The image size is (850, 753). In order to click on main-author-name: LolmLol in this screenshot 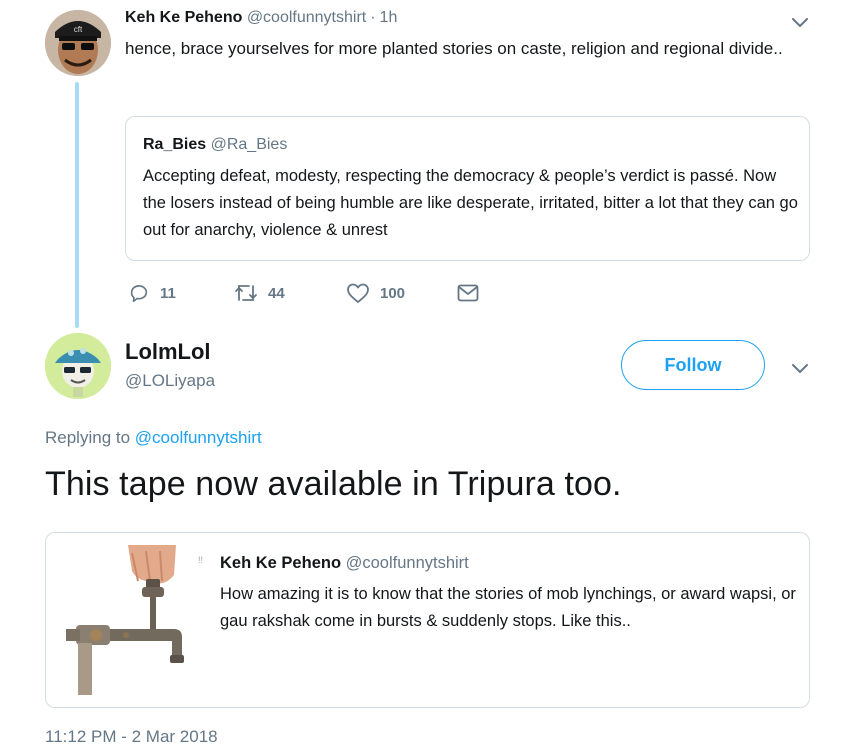, I will do `click(168, 352)`.